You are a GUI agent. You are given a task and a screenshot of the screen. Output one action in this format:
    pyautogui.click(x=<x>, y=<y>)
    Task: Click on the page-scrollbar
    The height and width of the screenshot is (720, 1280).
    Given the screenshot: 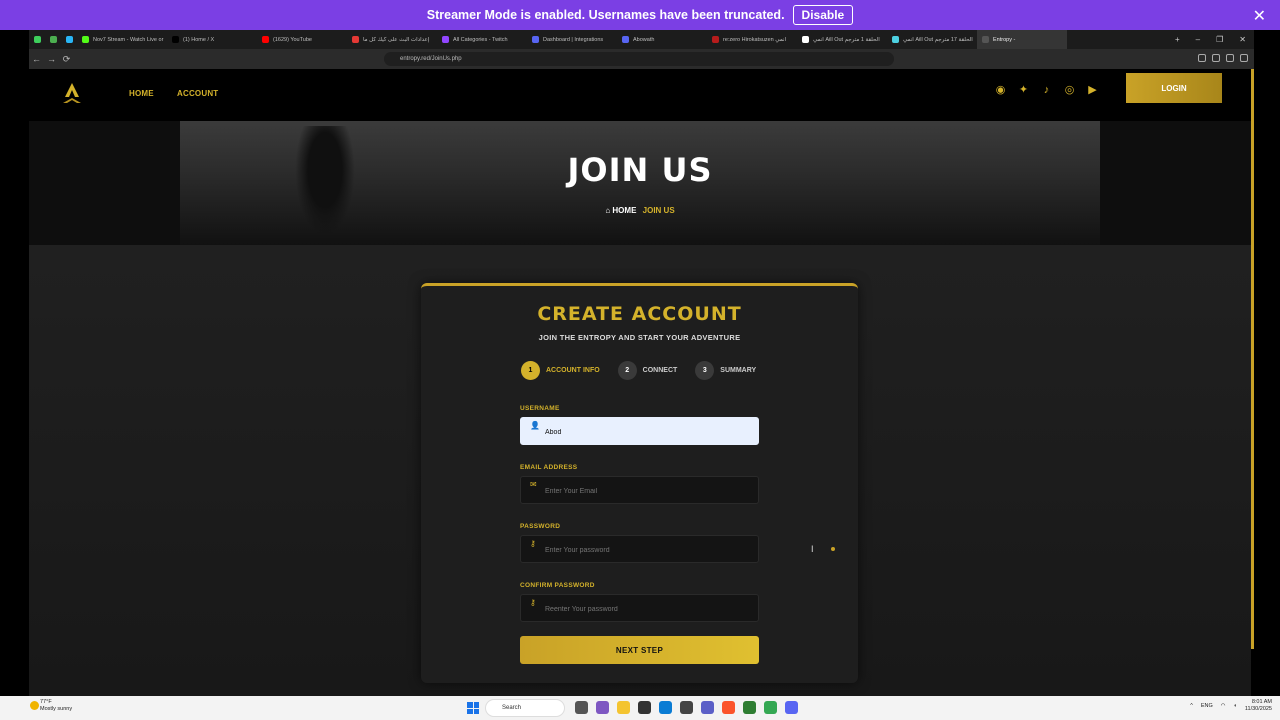 What is the action you would take?
    pyautogui.click(x=1252, y=359)
    